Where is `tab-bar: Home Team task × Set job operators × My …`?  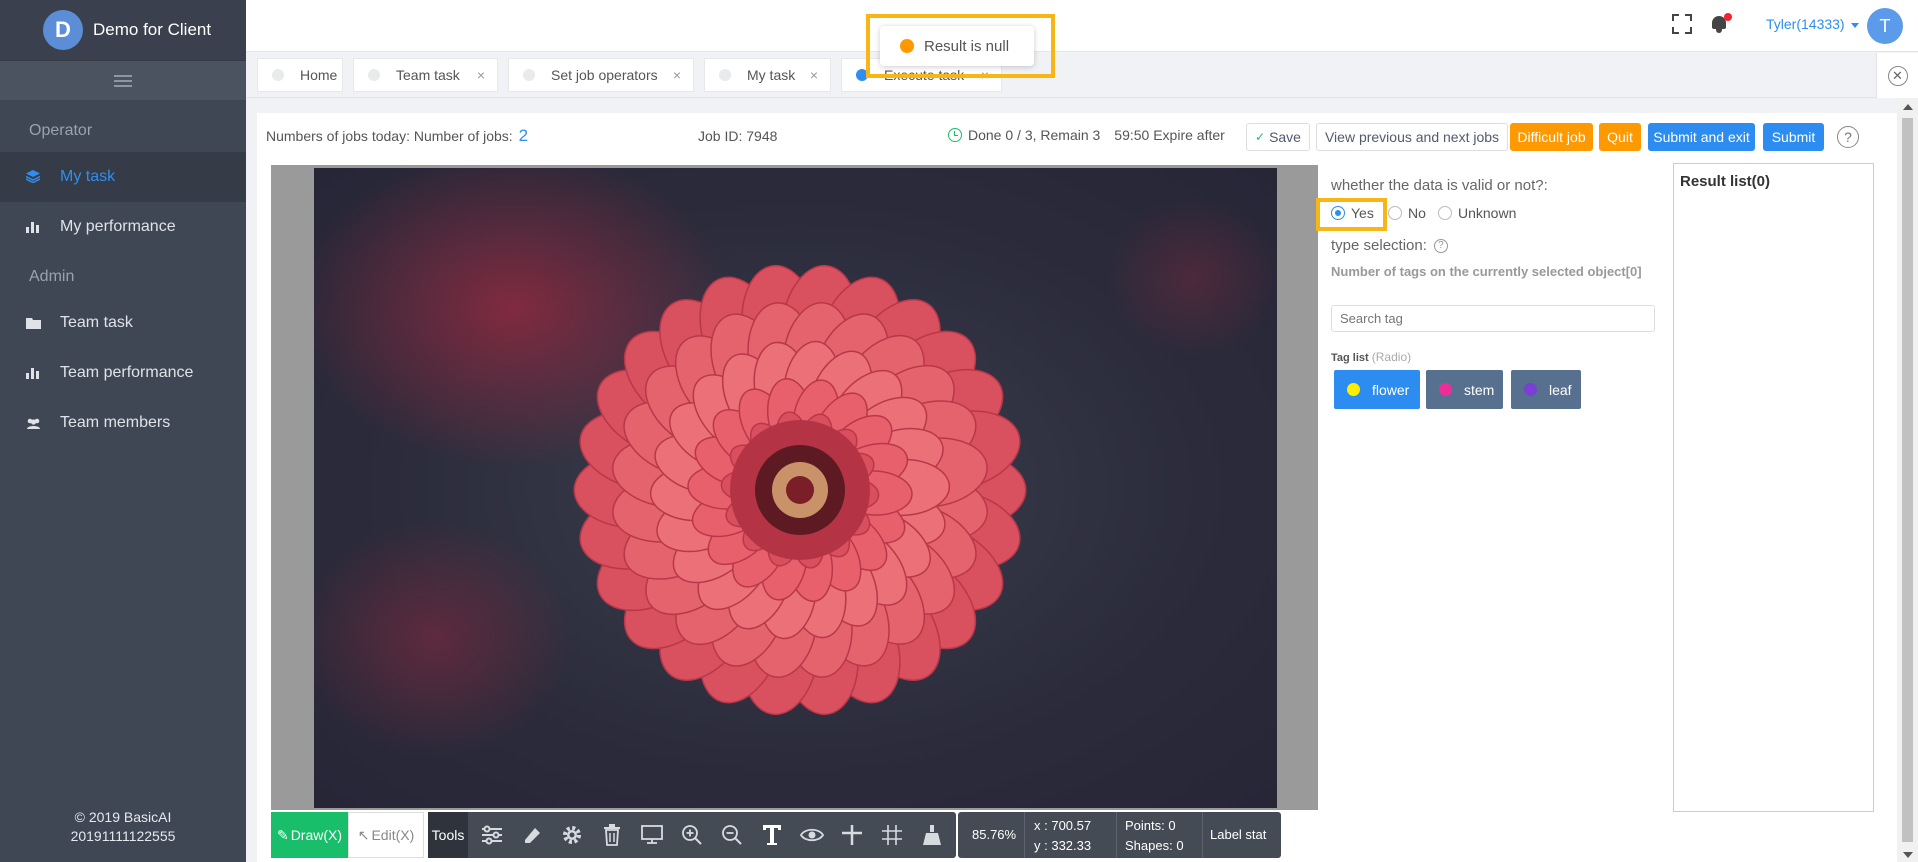 tab-bar: Home Team task × Set job operators × My … is located at coordinates (1082, 75).